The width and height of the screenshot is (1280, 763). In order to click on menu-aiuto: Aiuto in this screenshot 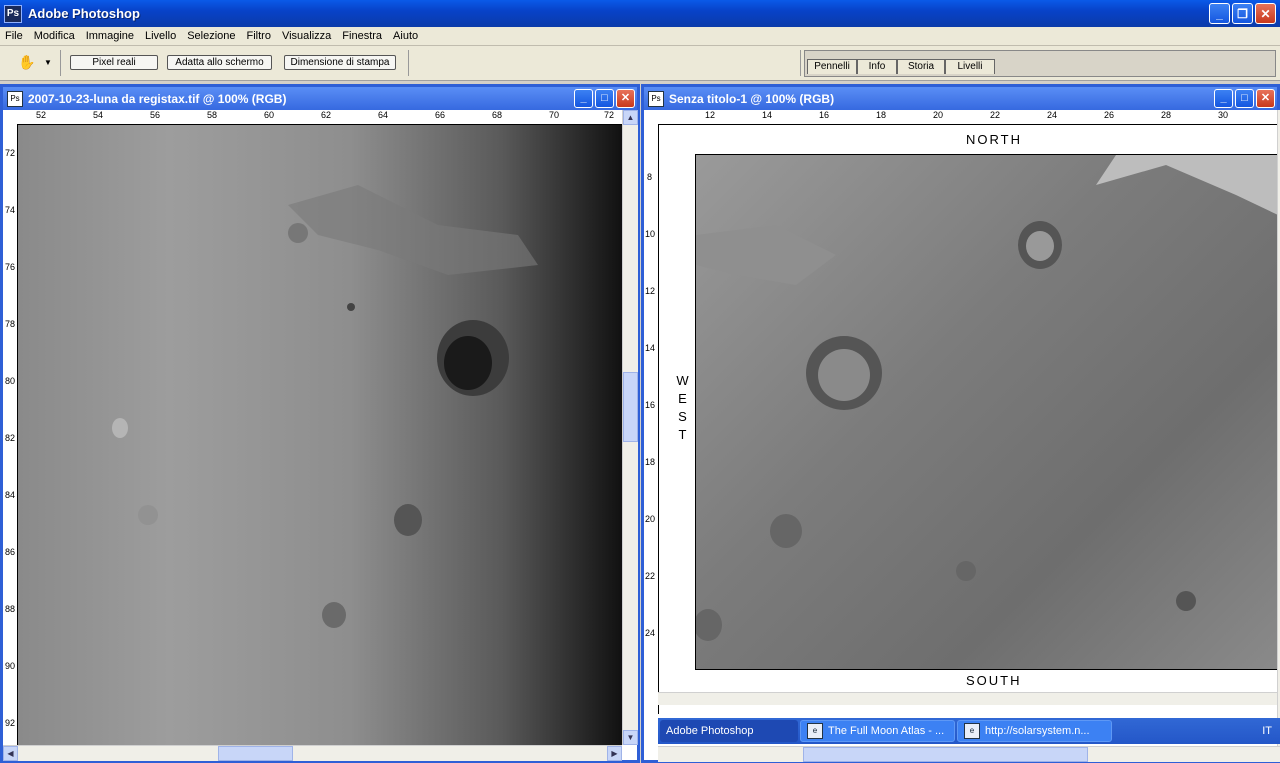, I will do `click(406, 36)`.